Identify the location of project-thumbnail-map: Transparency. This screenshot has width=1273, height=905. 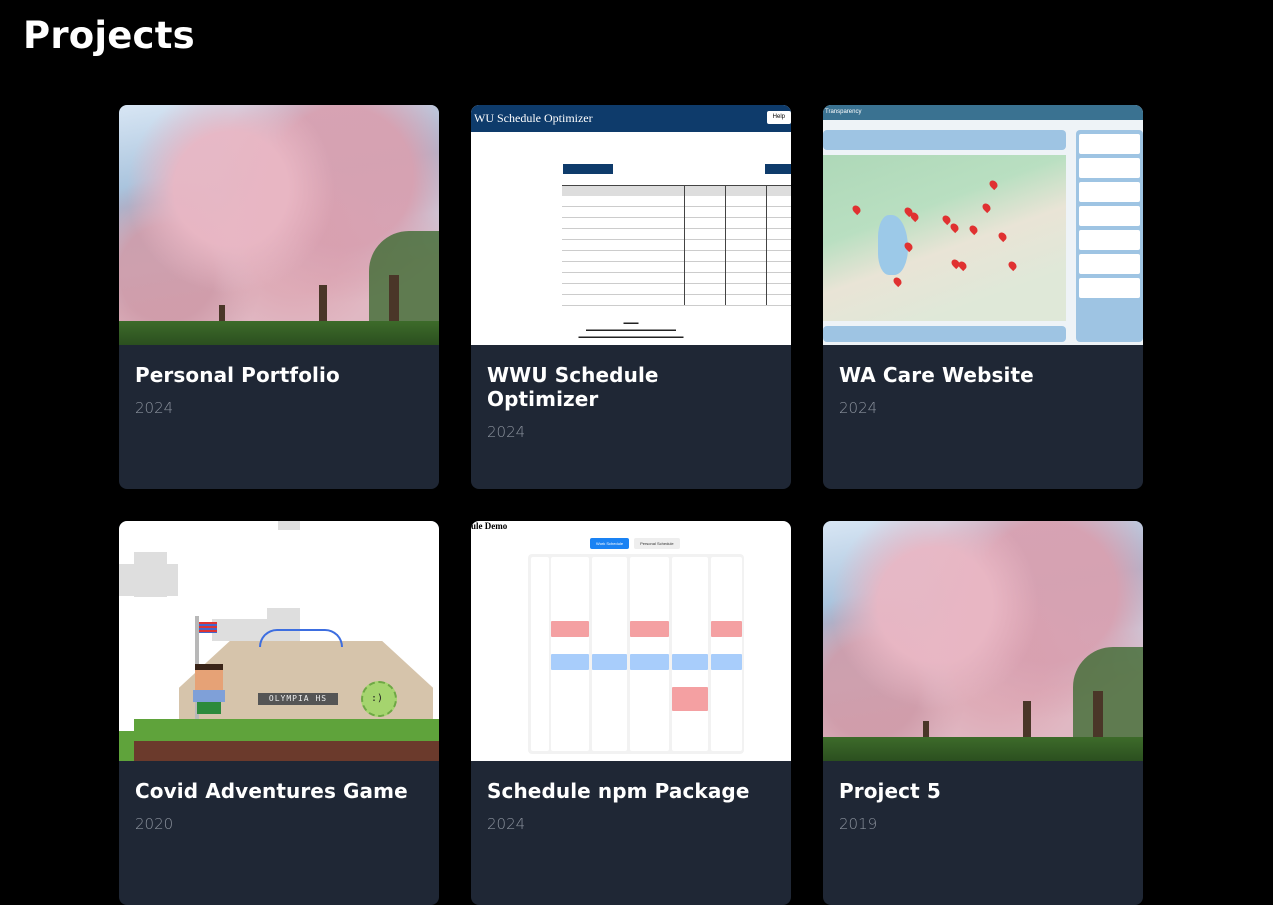
(983, 225).